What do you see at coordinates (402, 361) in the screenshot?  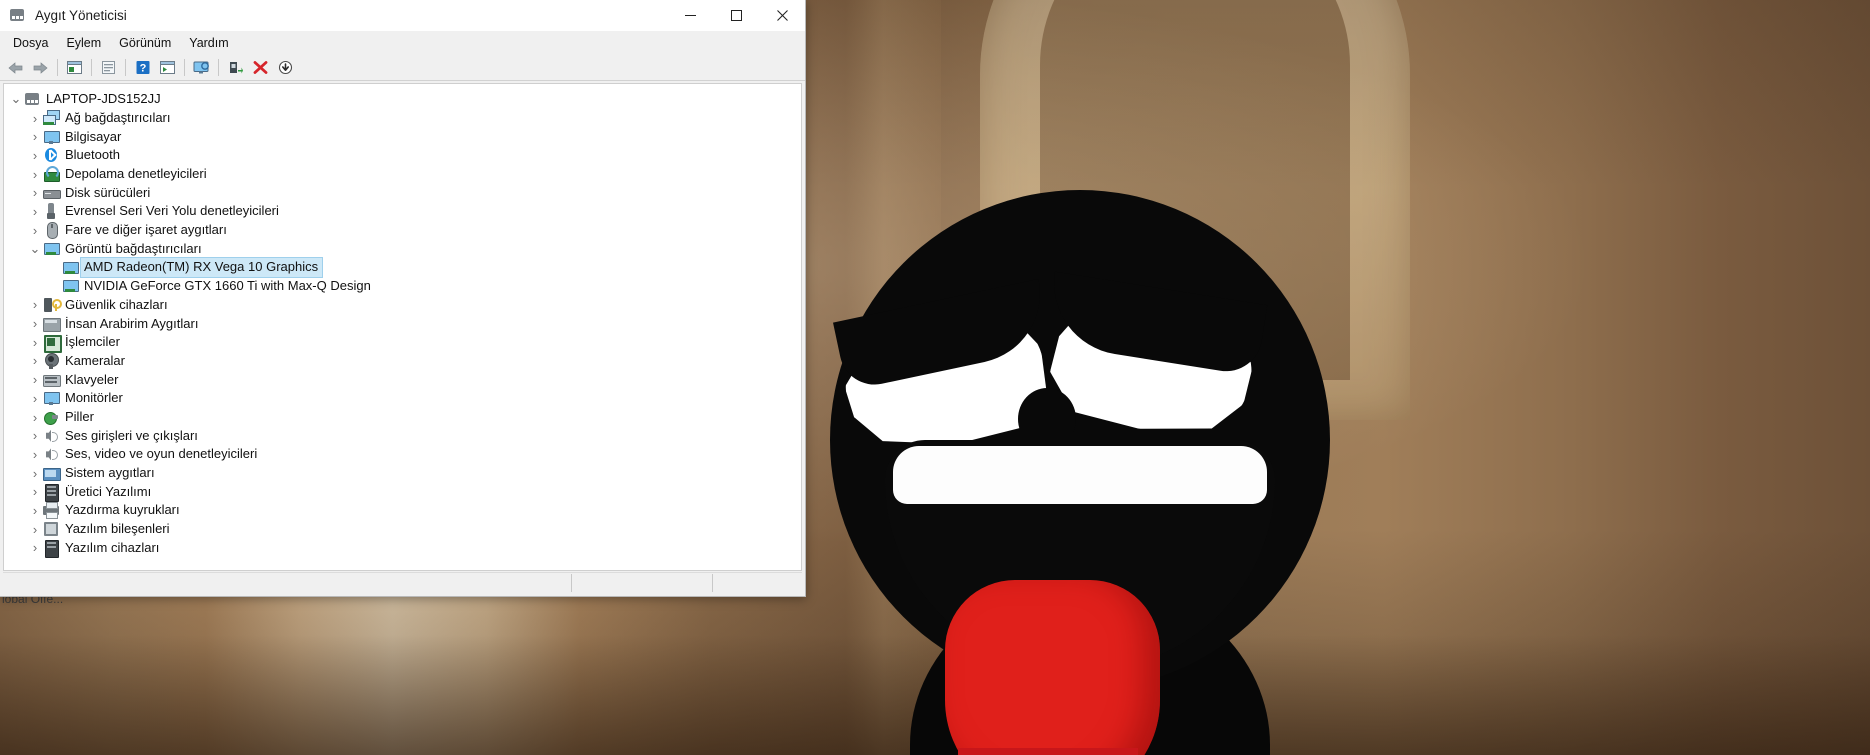 I see `tree-item-kameralar: › Kameralar` at bounding box center [402, 361].